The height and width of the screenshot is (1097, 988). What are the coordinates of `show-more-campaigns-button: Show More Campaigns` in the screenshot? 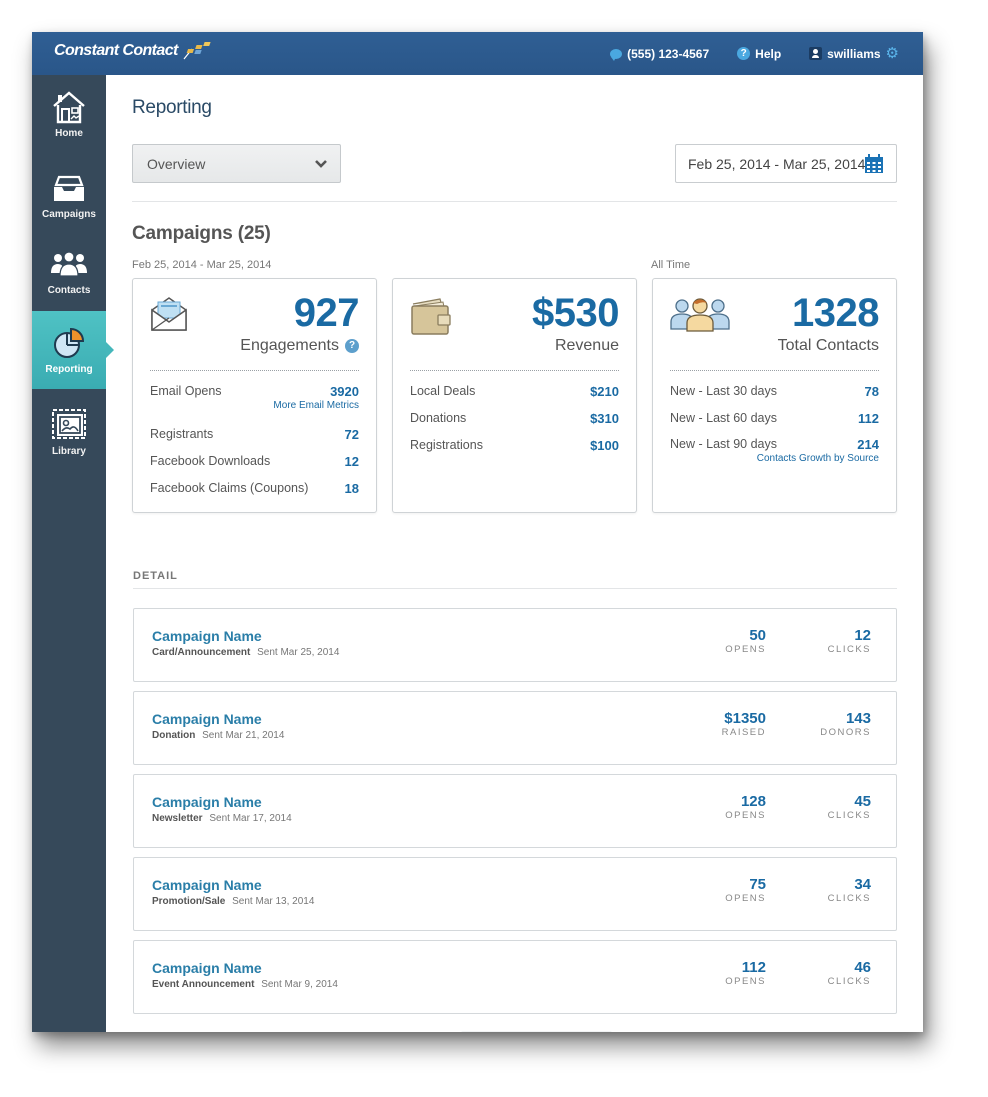 It's located at (536, 1031).